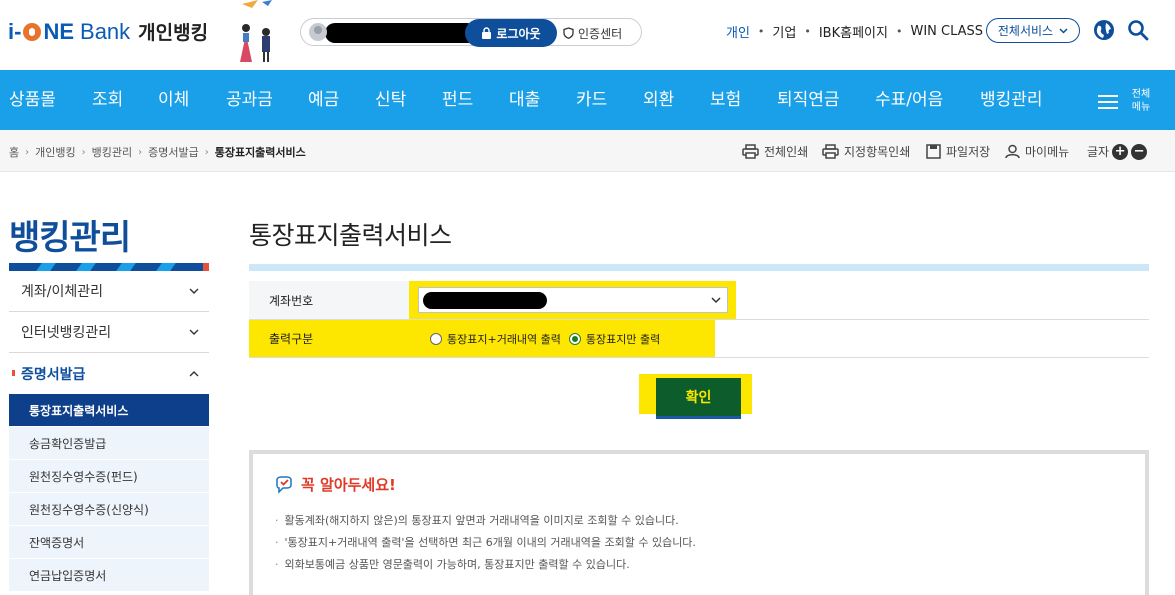  I want to click on side-menu-label: 증명서발급, so click(53, 374).